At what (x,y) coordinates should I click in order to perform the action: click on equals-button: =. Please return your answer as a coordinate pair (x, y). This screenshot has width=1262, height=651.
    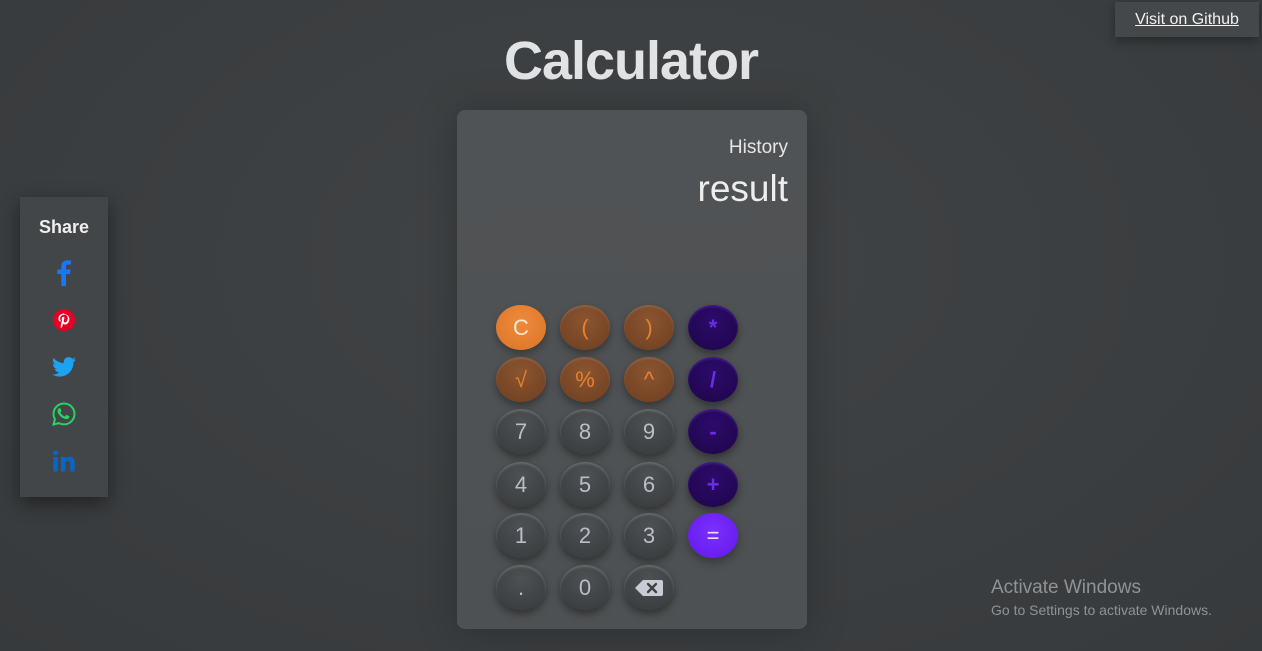
    Looking at the image, I should click on (713, 535).